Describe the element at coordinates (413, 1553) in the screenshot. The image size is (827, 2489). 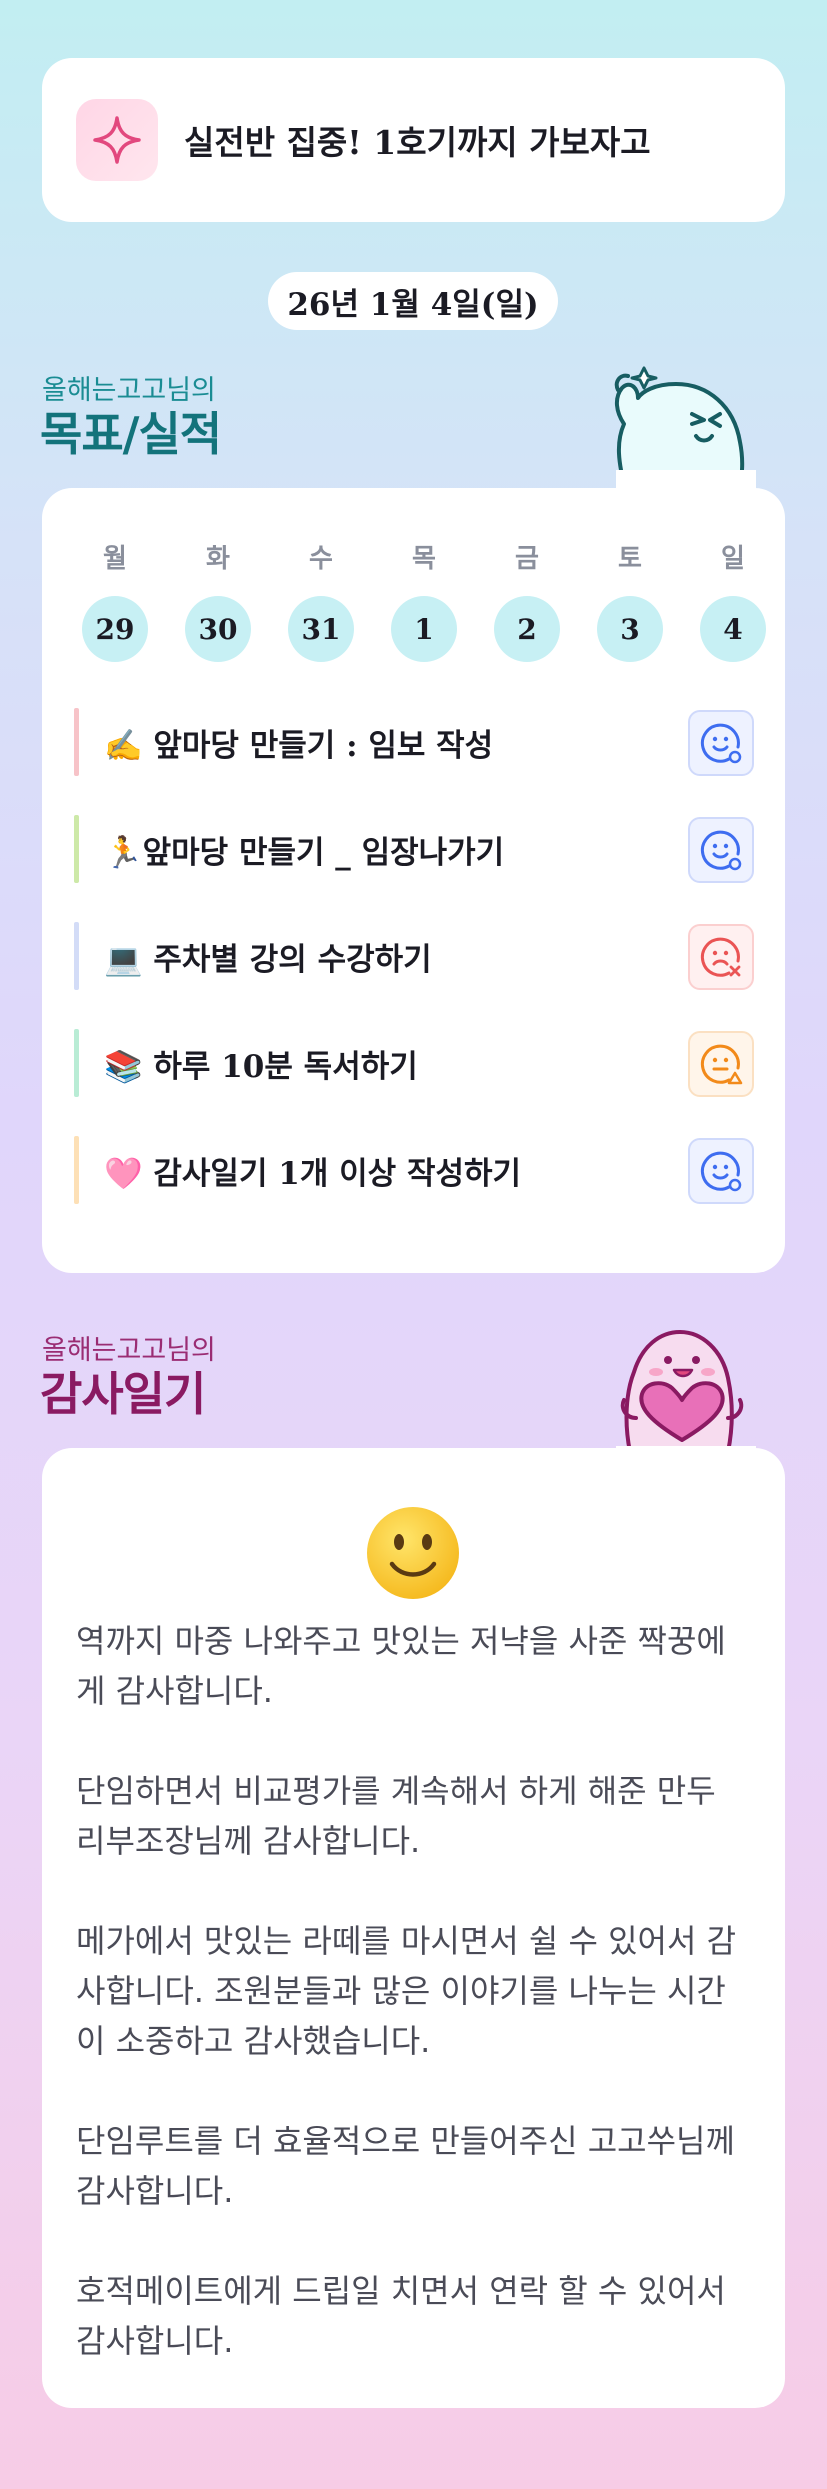
I see `smiley-face-icon` at that location.